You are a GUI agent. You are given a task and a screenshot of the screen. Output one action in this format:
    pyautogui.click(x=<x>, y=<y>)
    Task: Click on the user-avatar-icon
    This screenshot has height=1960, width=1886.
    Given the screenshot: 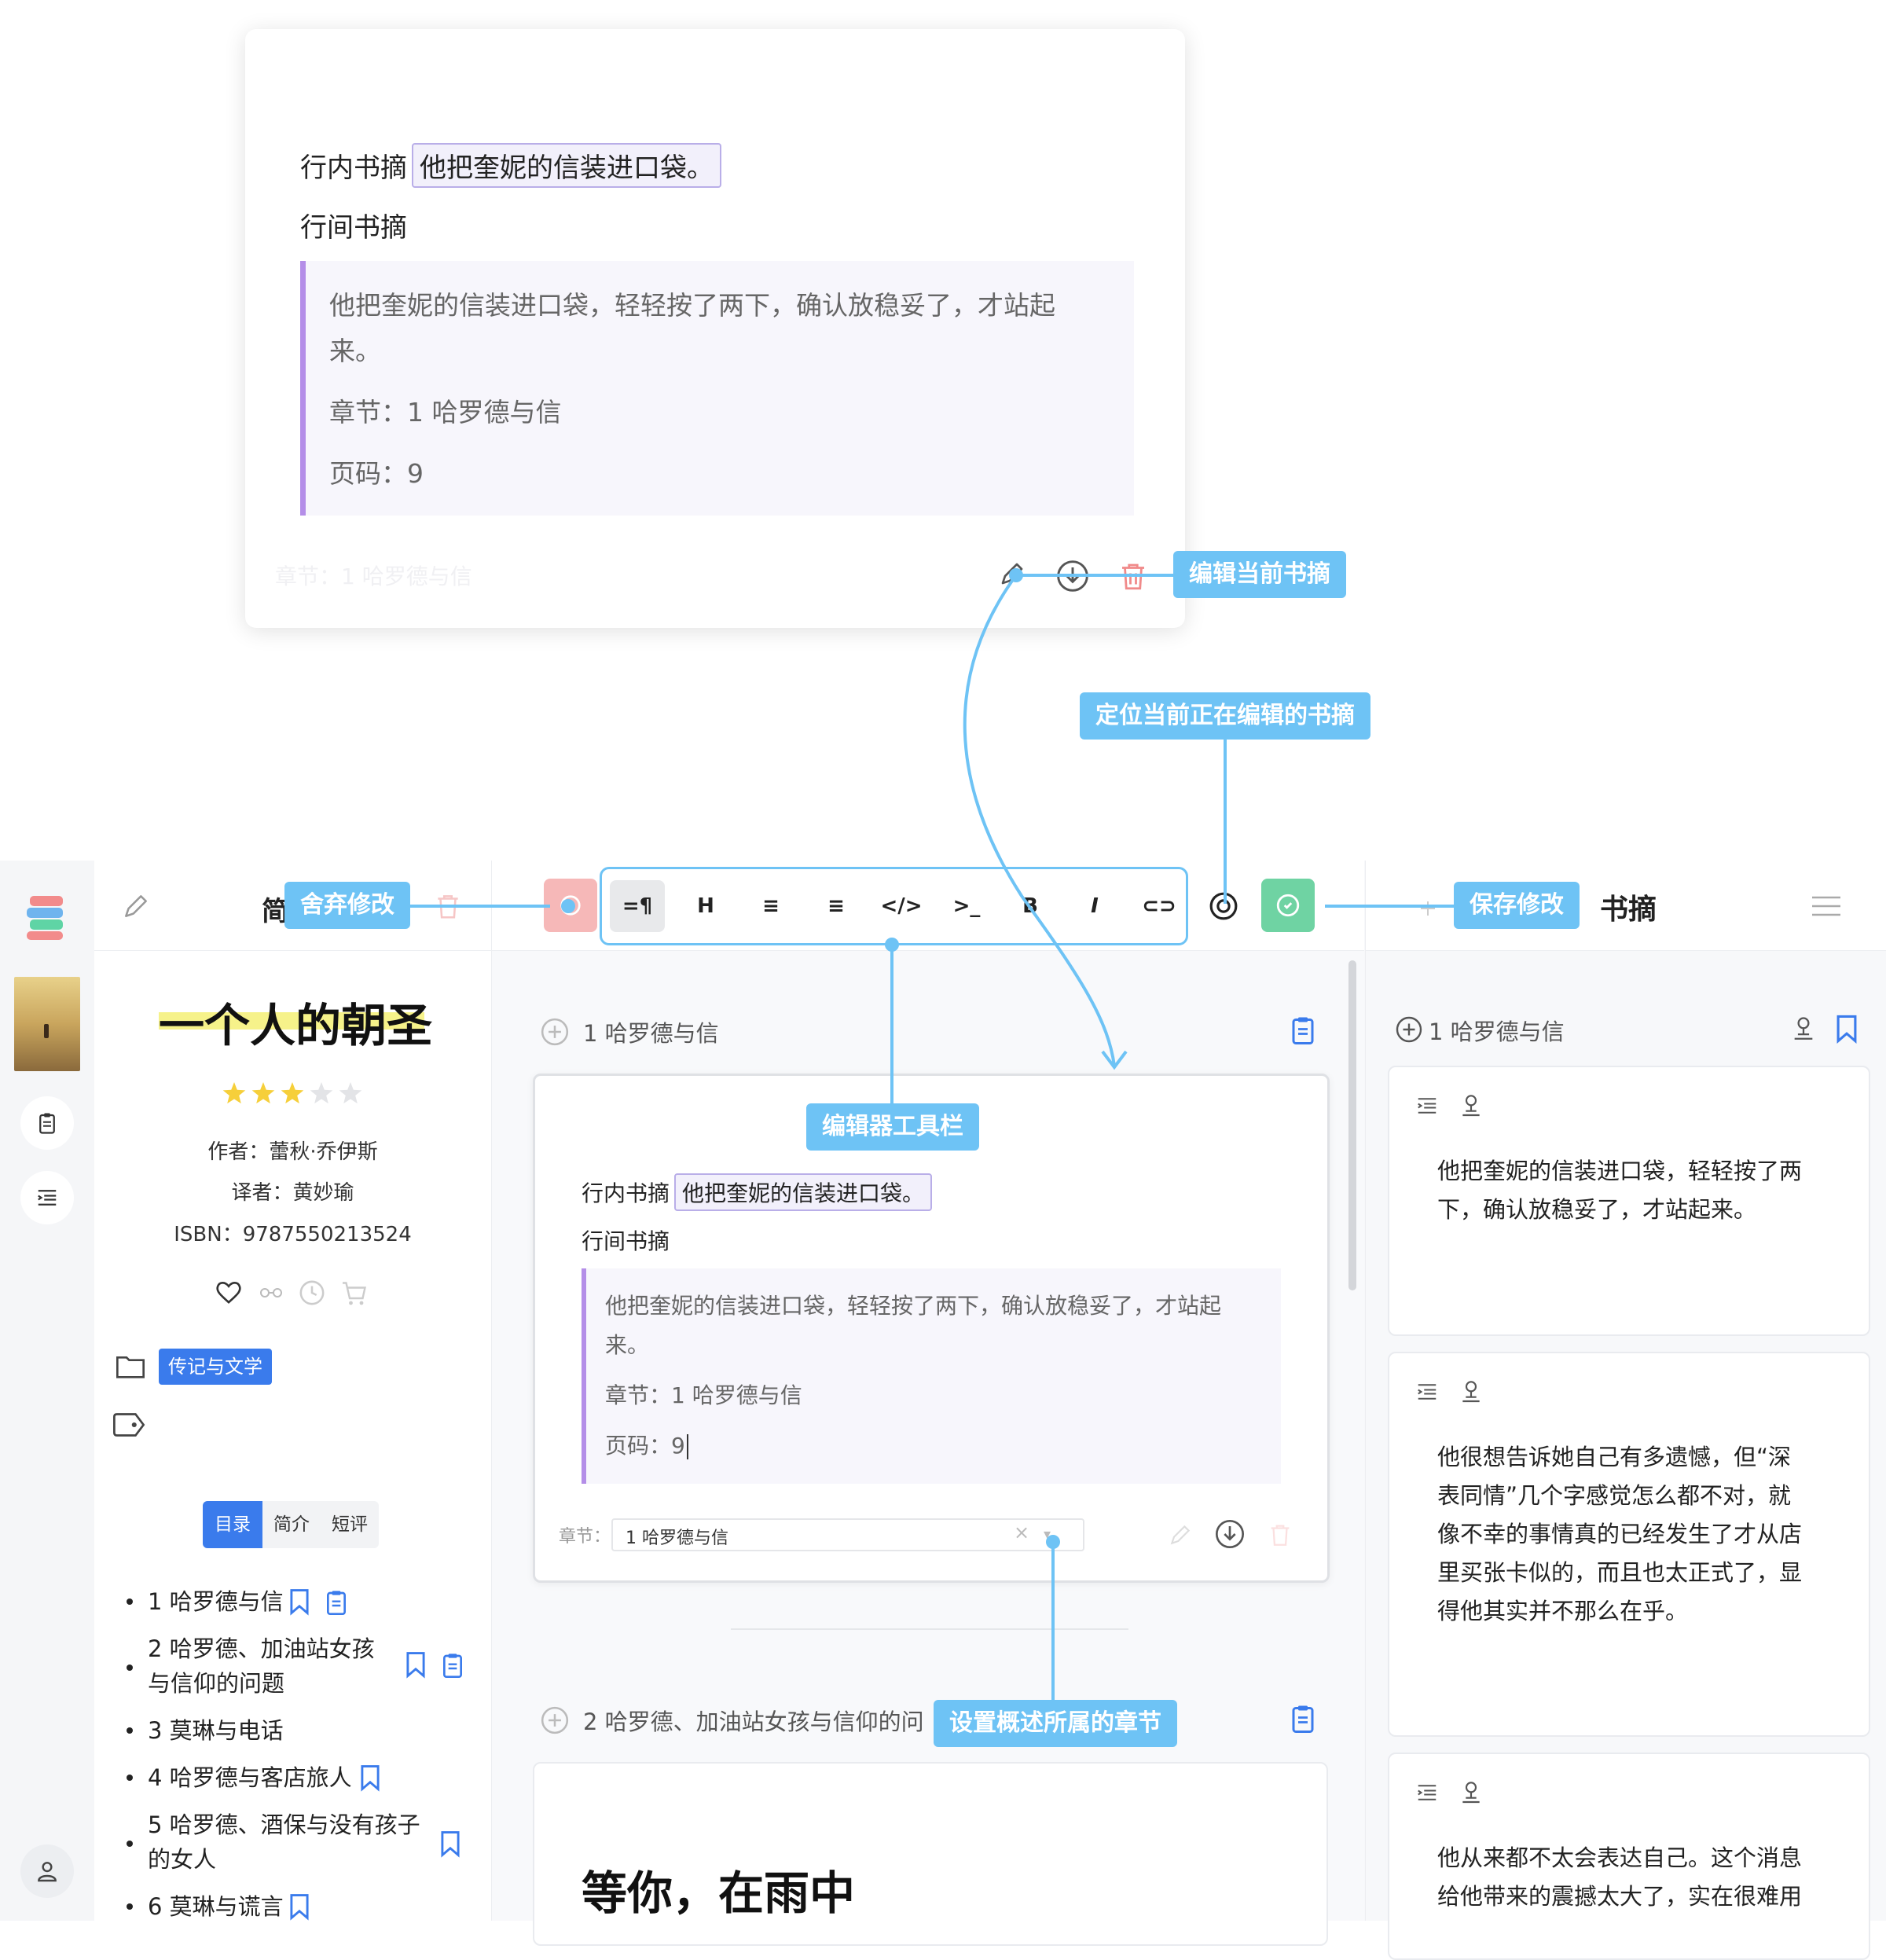 What is the action you would take?
    pyautogui.click(x=47, y=1871)
    